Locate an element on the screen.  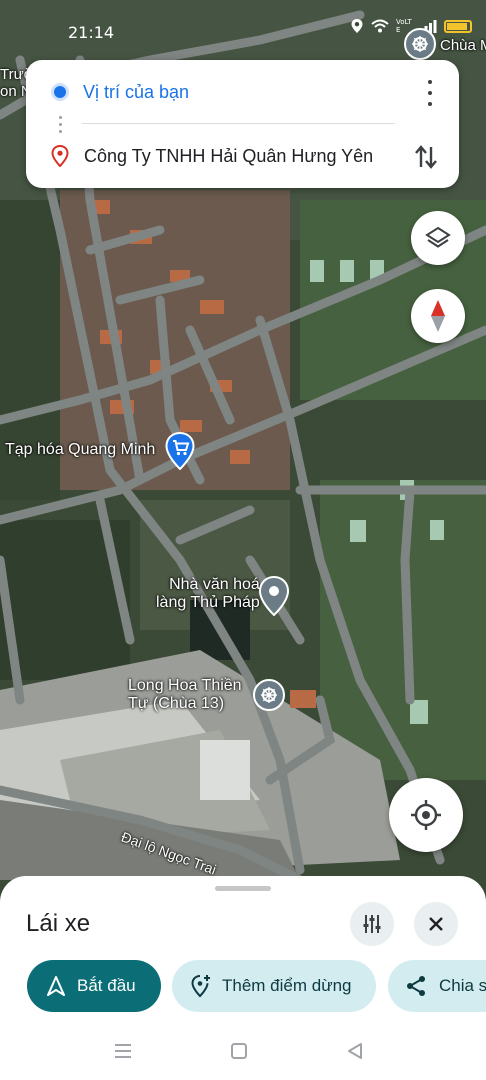
layers-icon is located at coordinates (438, 237).